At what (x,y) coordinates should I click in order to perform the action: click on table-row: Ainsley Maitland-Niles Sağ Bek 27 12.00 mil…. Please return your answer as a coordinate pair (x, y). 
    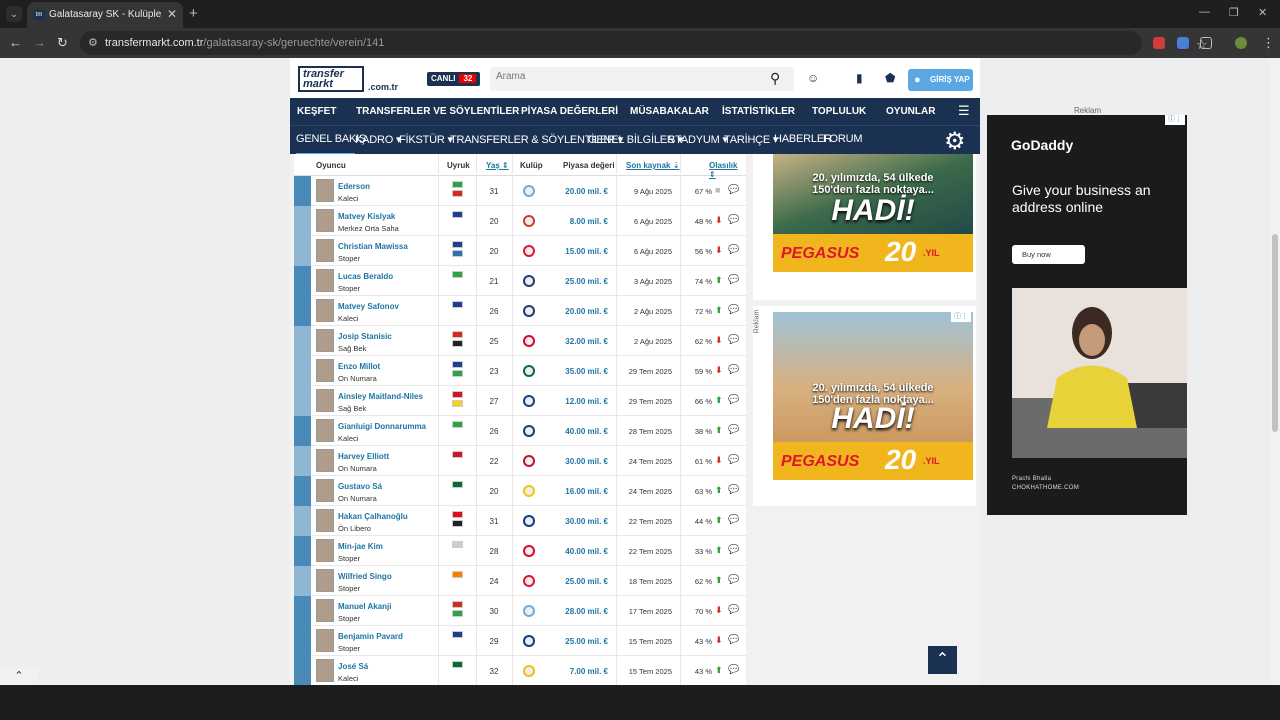
    Looking at the image, I should click on (520, 401).